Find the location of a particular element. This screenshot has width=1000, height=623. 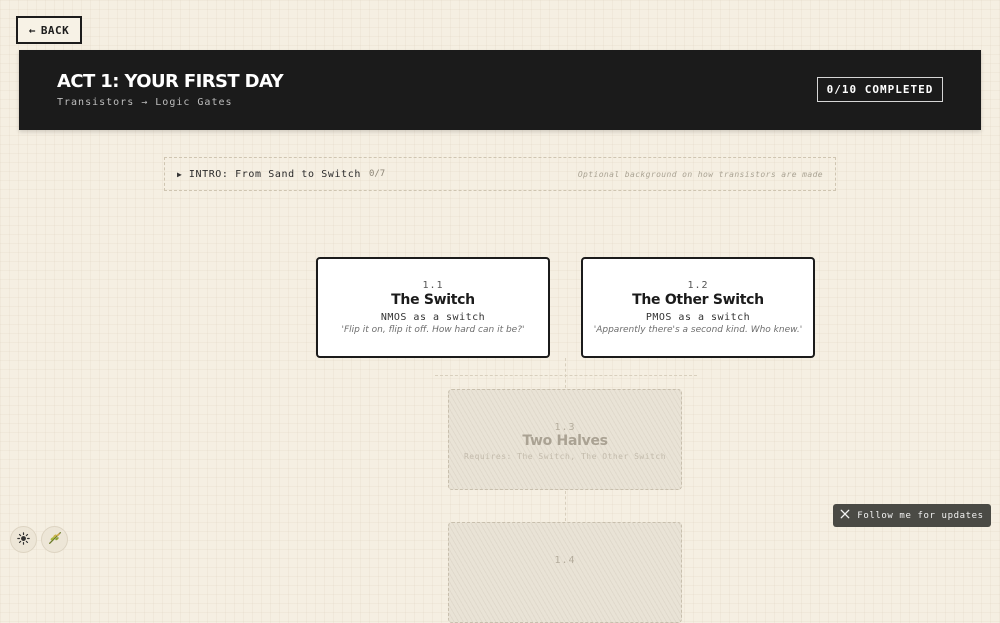

theme-toggle-button is located at coordinates (23, 539).